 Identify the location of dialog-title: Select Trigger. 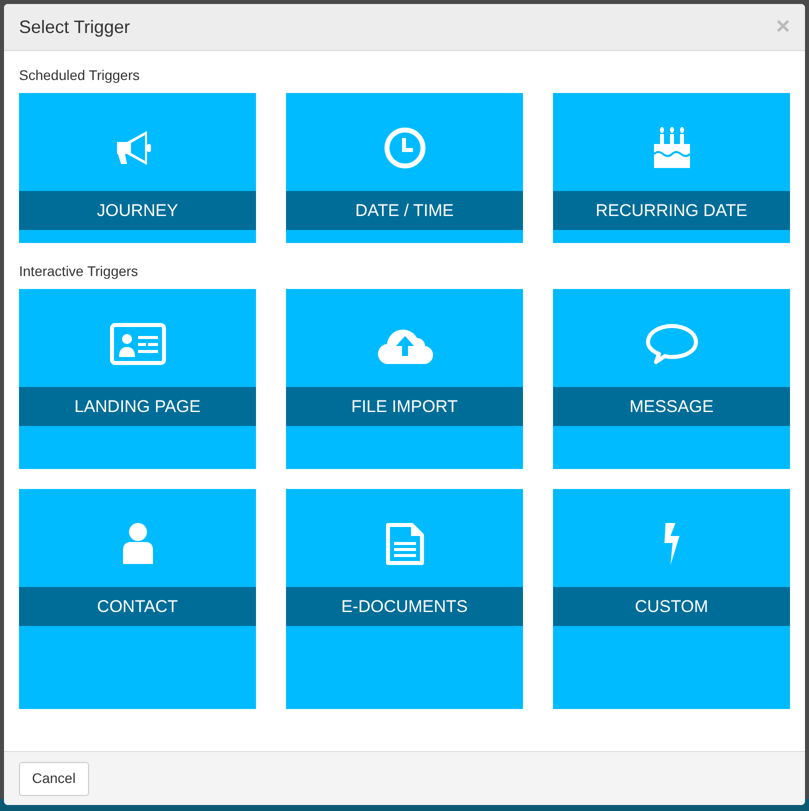
(74, 27).